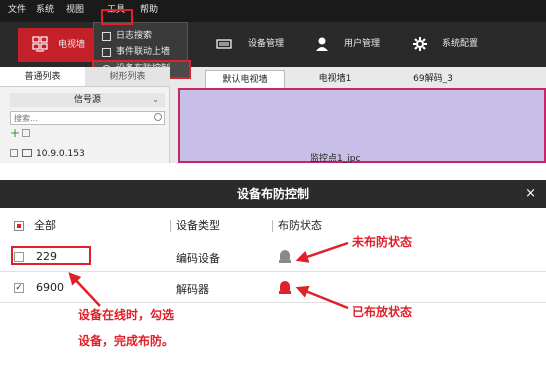 This screenshot has width=546, height=365. I want to click on annotation-arrows, so click(208, 275).